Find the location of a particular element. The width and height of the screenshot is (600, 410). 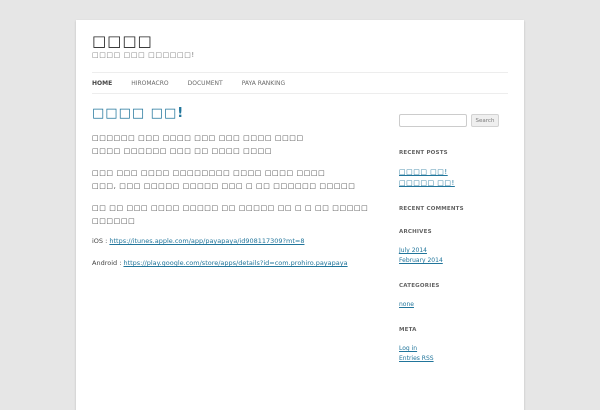

site-title: □□□□ is located at coordinates (122, 41).